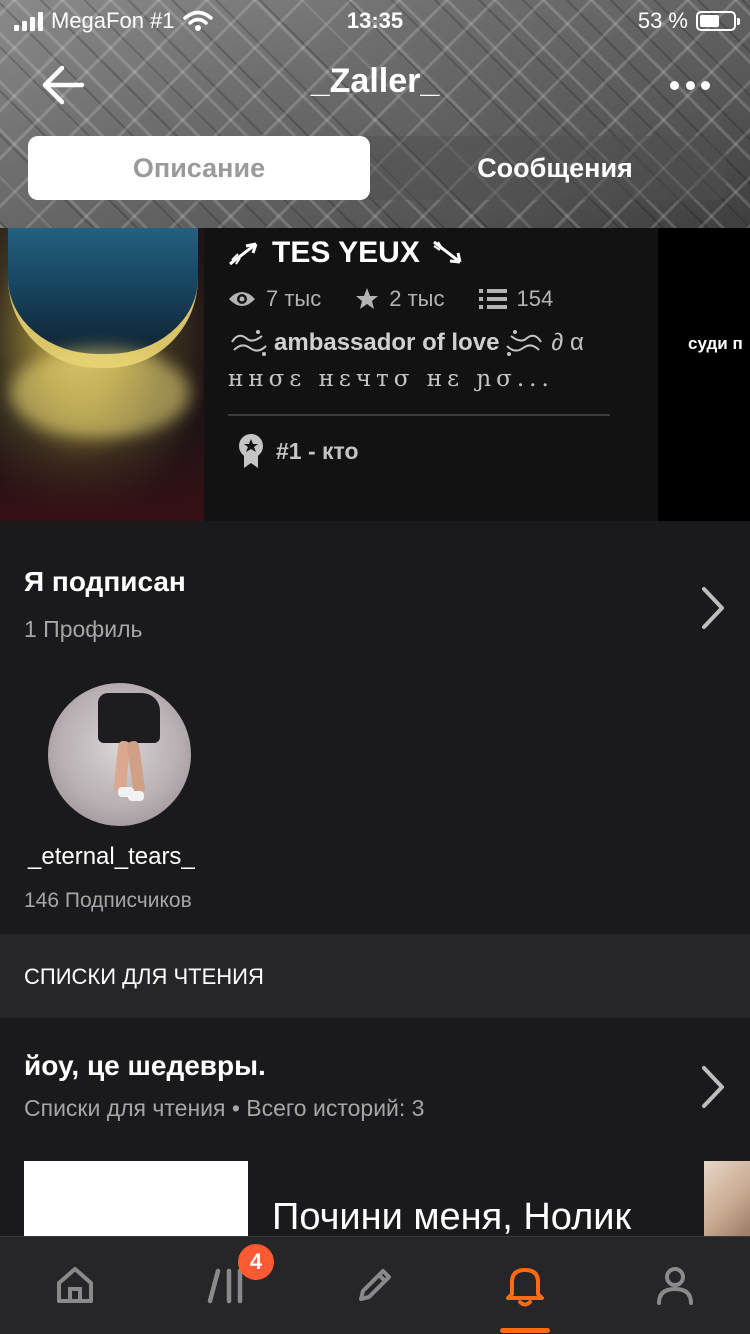 The image size is (750, 1334). Describe the element at coordinates (555, 168) in the screenshot. I see `tab-messages: Сообщения` at that location.